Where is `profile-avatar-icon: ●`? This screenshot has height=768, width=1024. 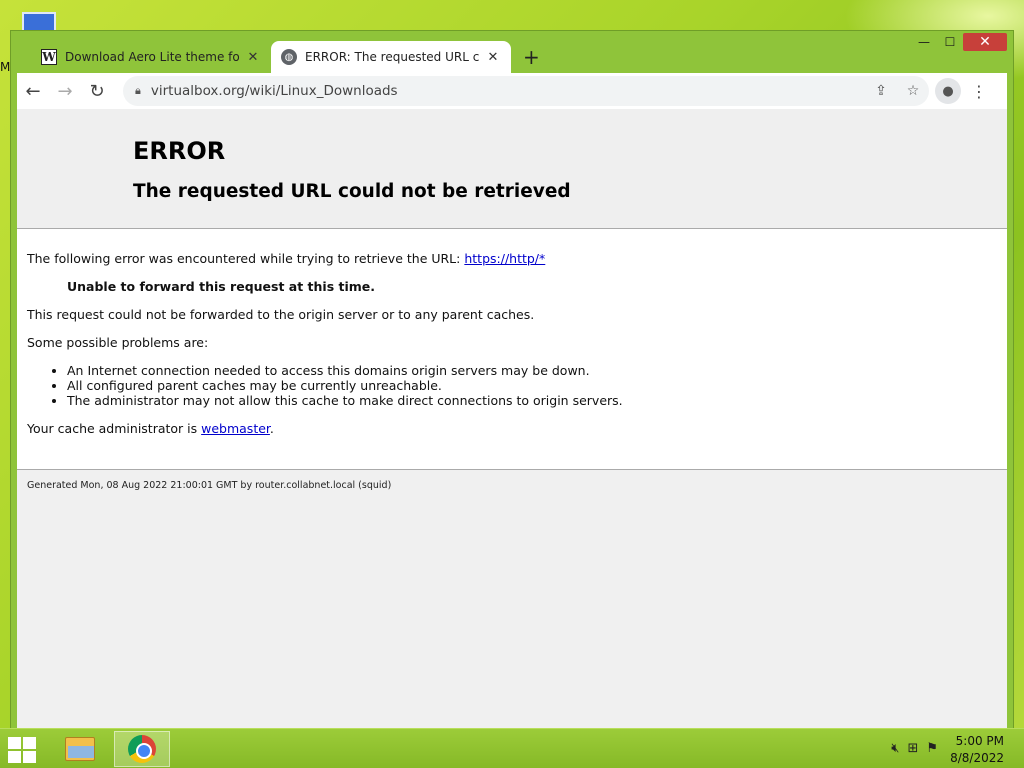 profile-avatar-icon: ● is located at coordinates (948, 91).